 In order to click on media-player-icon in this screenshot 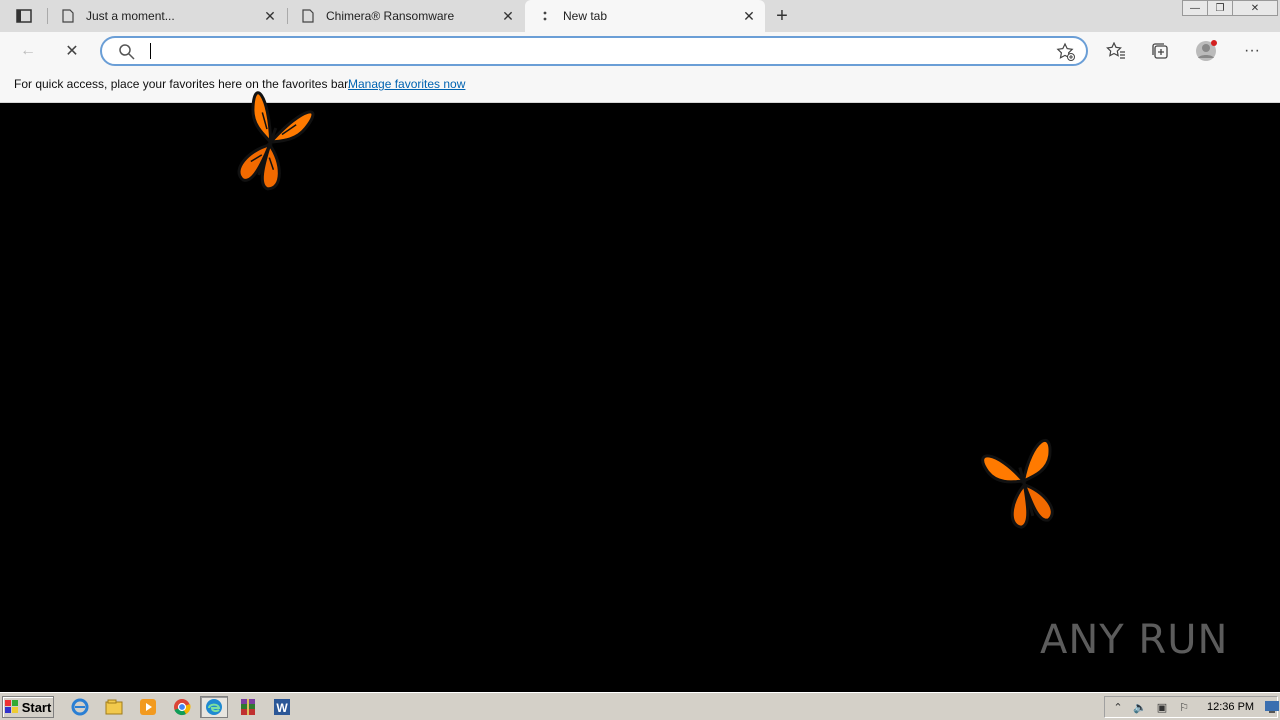, I will do `click(148, 707)`.